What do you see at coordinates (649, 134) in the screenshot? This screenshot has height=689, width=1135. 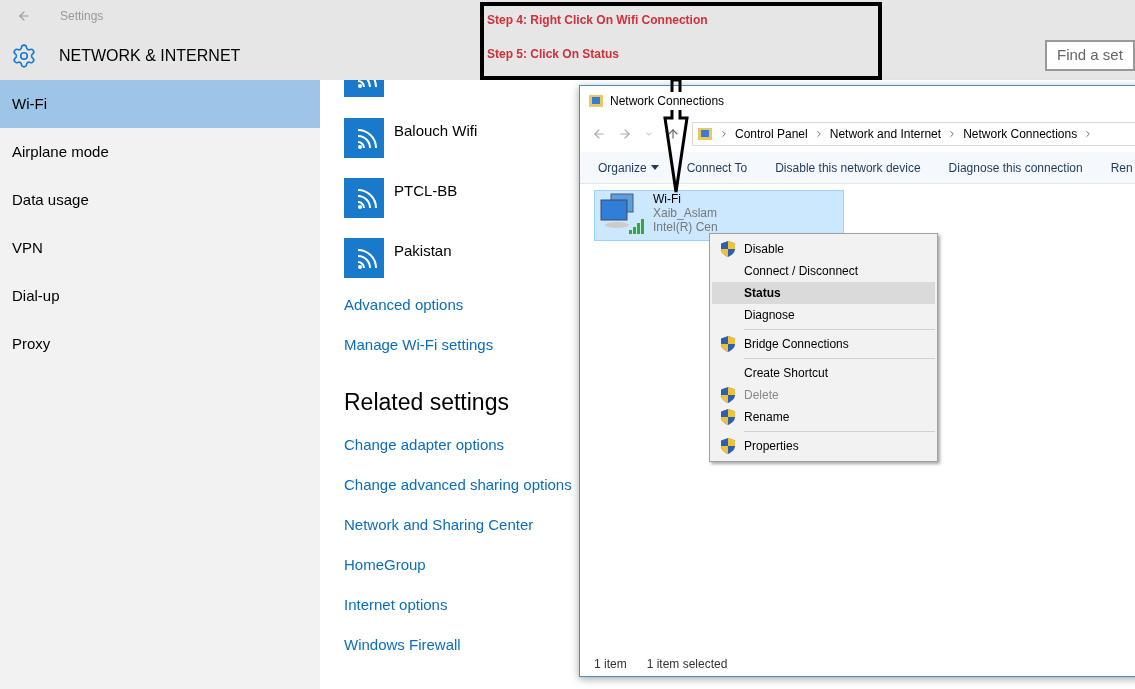 I see `recent-icon` at bounding box center [649, 134].